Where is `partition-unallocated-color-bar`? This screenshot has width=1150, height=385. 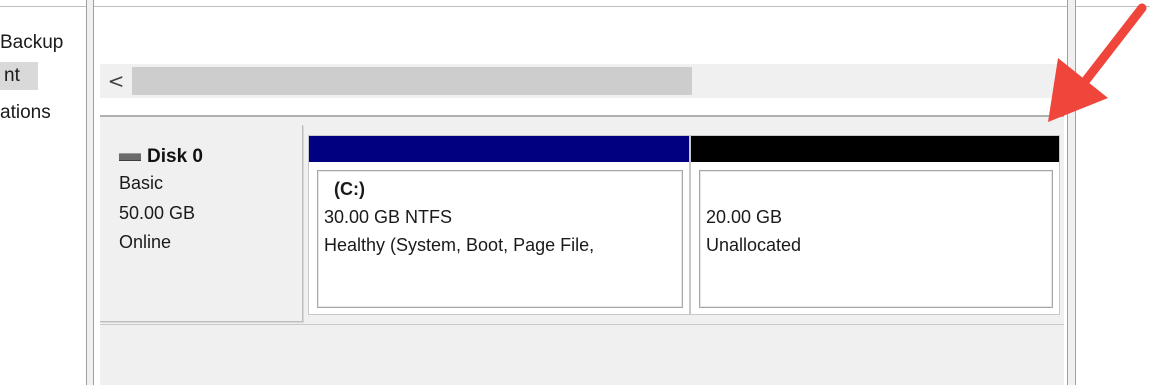 partition-unallocated-color-bar is located at coordinates (875, 149).